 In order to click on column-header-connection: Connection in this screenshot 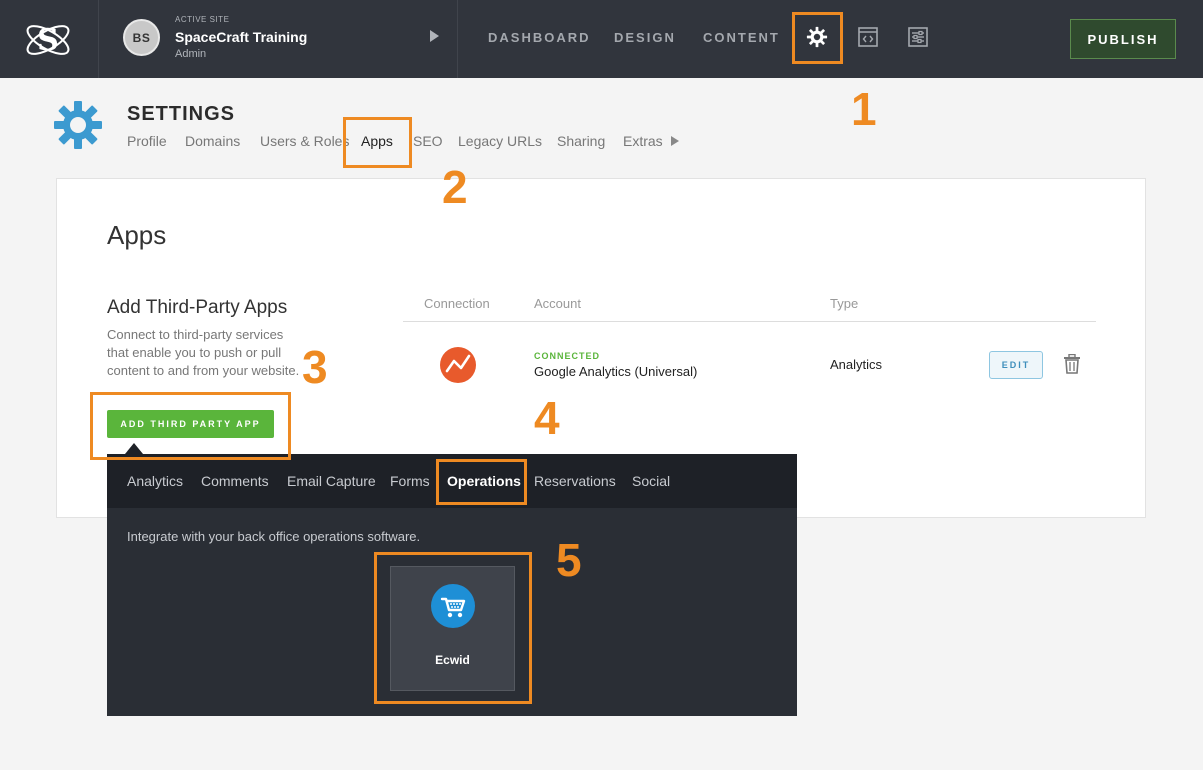, I will do `click(457, 303)`.